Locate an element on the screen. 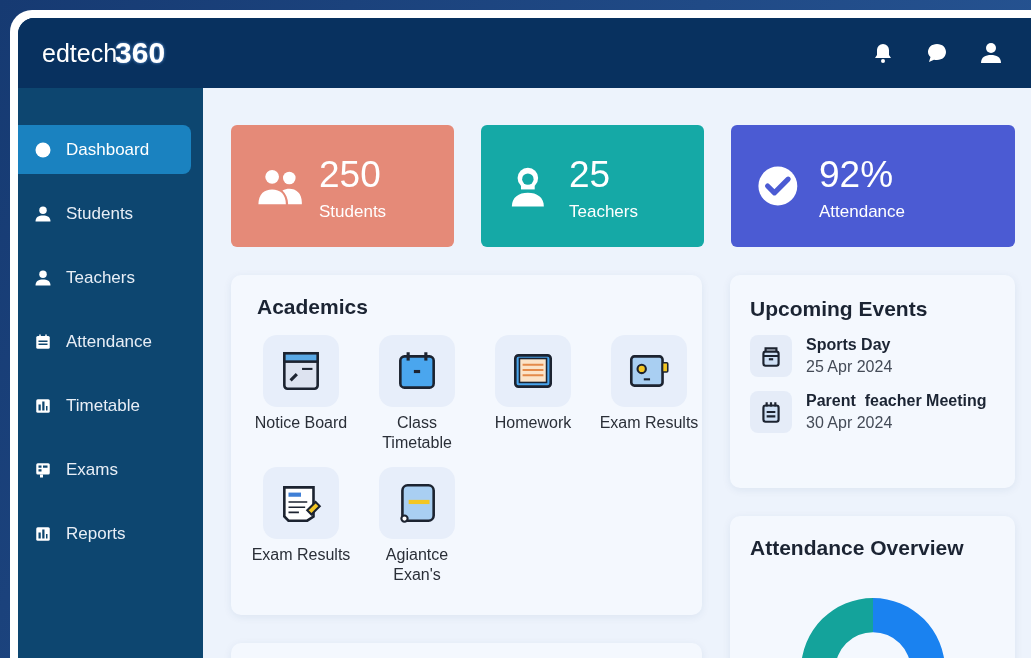 Image resolution: width=1031 pixels, height=658 pixels. event-title: Parent feacher Meeting is located at coordinates (896, 401).